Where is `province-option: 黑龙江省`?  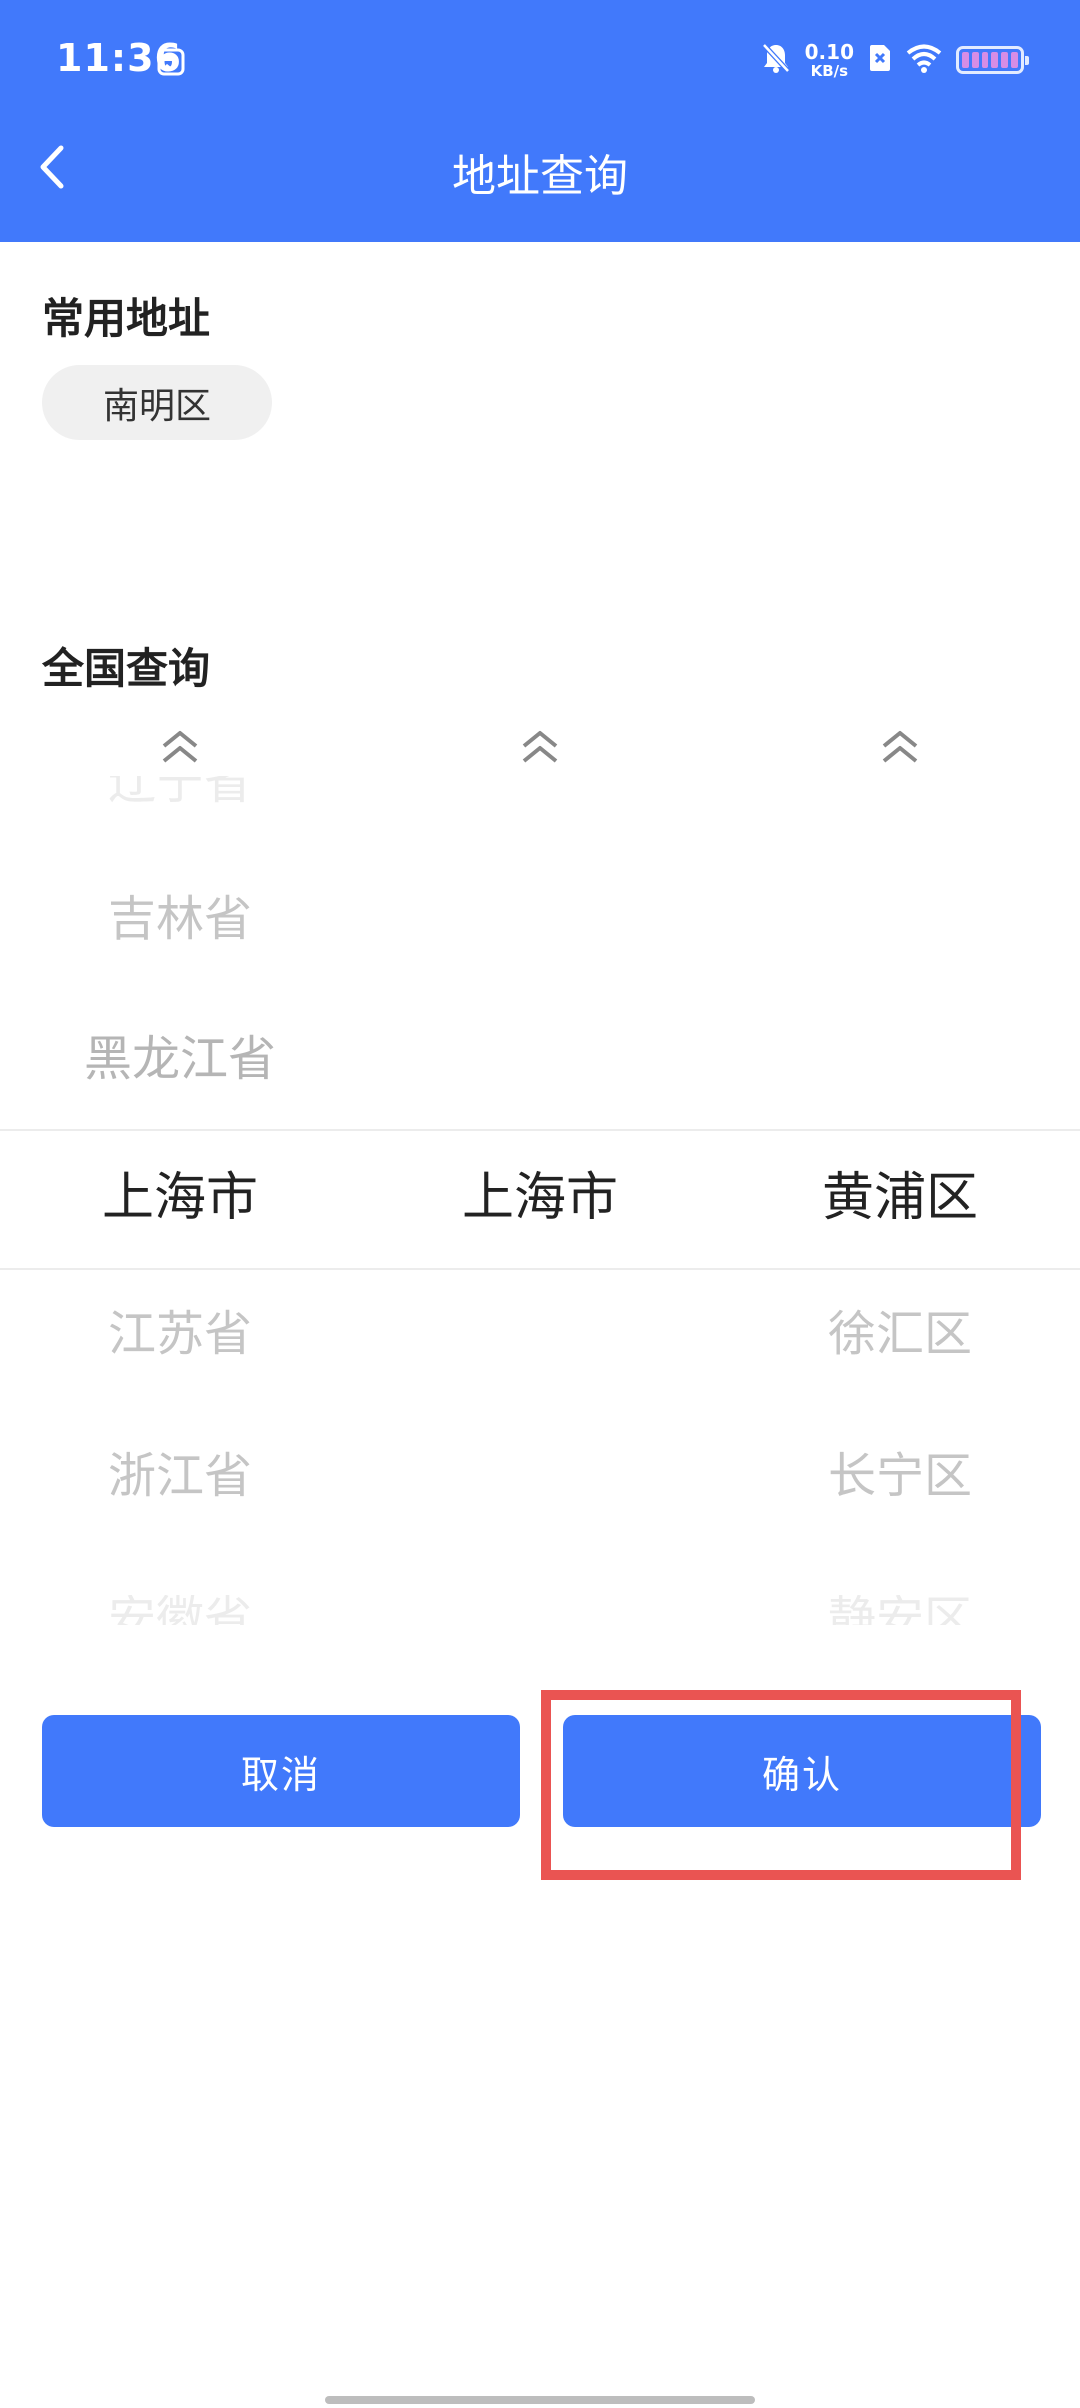 province-option: 黑龙江省 is located at coordinates (180, 1059).